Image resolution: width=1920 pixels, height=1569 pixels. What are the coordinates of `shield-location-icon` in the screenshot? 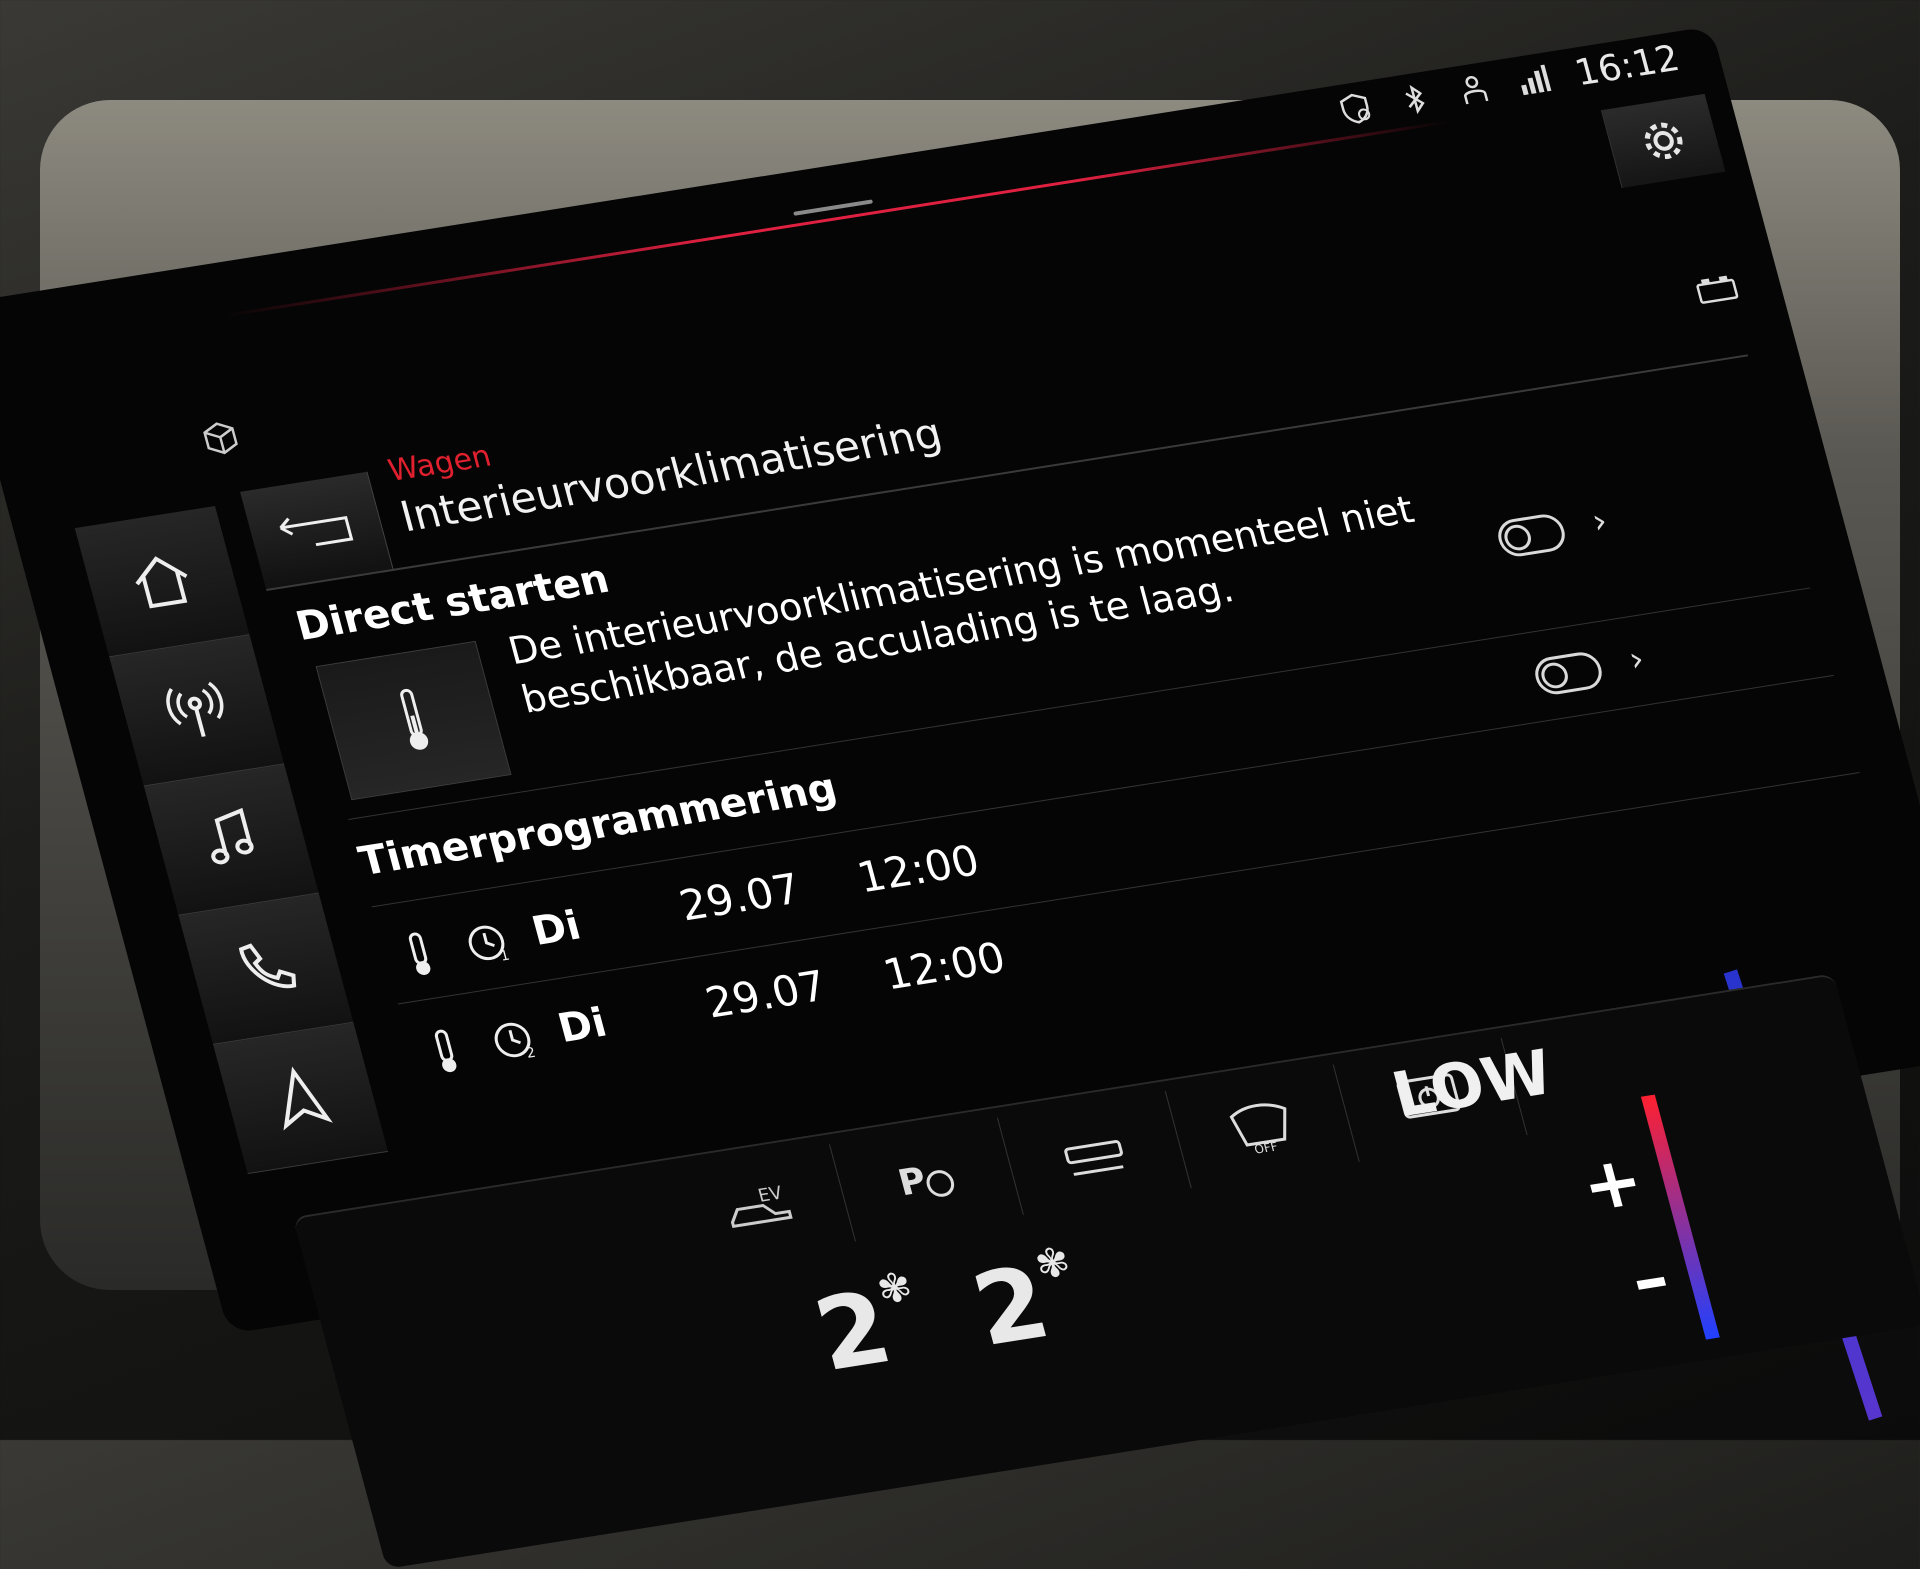 It's located at (1355, 108).